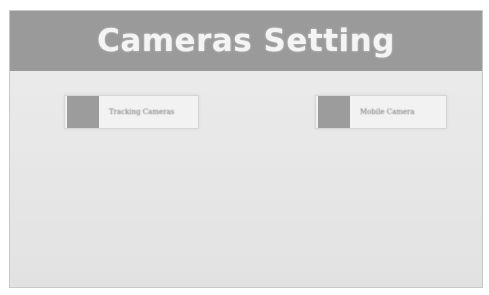 This screenshot has height=295, width=489. Describe the element at coordinates (142, 112) in the screenshot. I see `tracking-cameras-label: Tracking Cameras` at that location.